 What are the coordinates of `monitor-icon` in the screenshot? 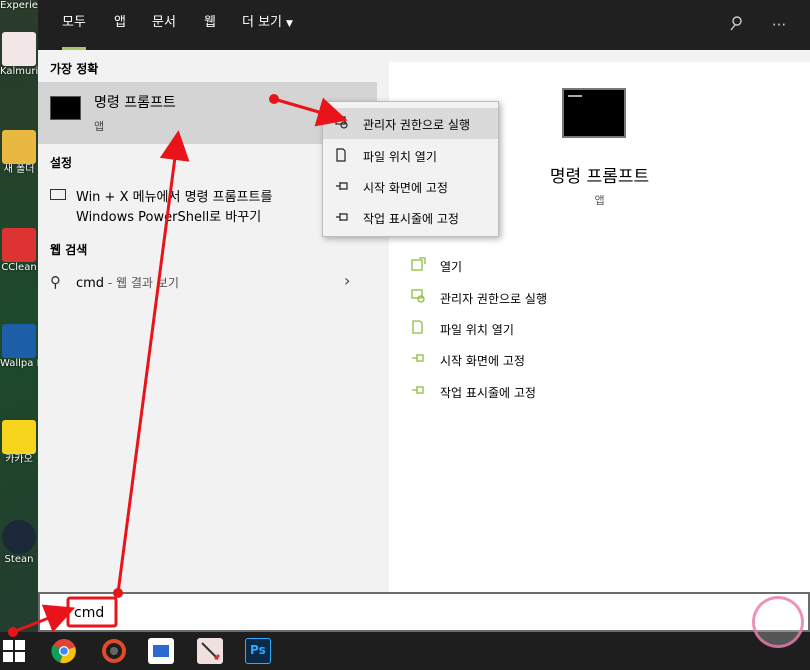 It's located at (58, 194).